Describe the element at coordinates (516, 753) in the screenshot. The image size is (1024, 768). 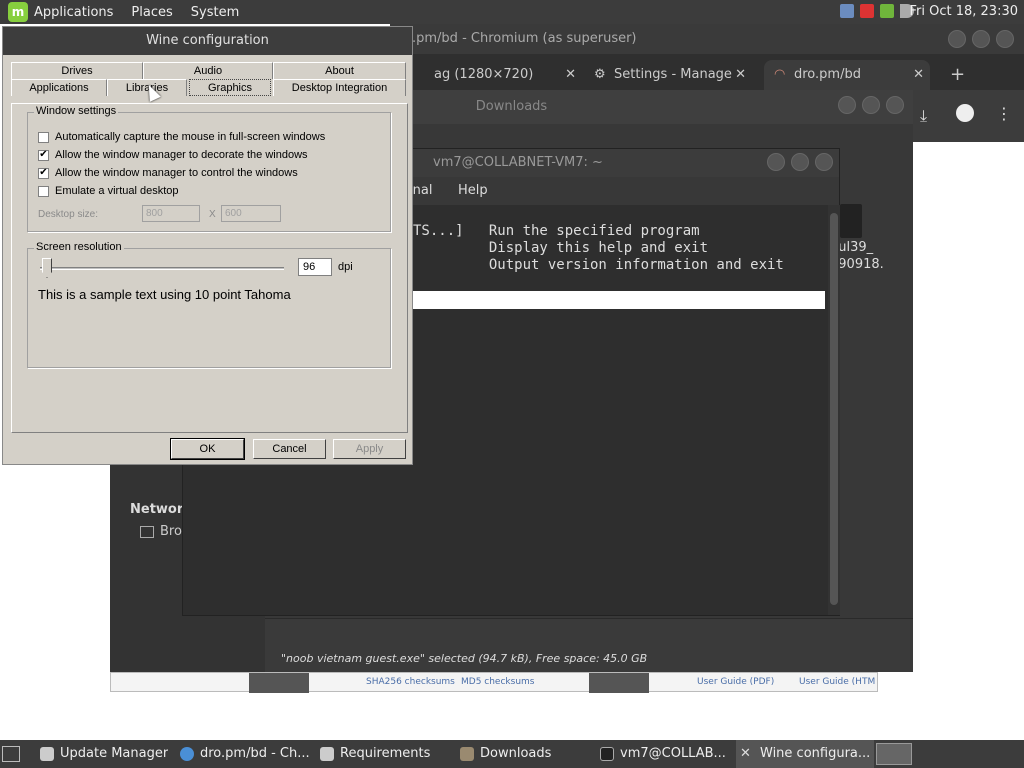
I see `taskbar-item-label: Downloads` at that location.